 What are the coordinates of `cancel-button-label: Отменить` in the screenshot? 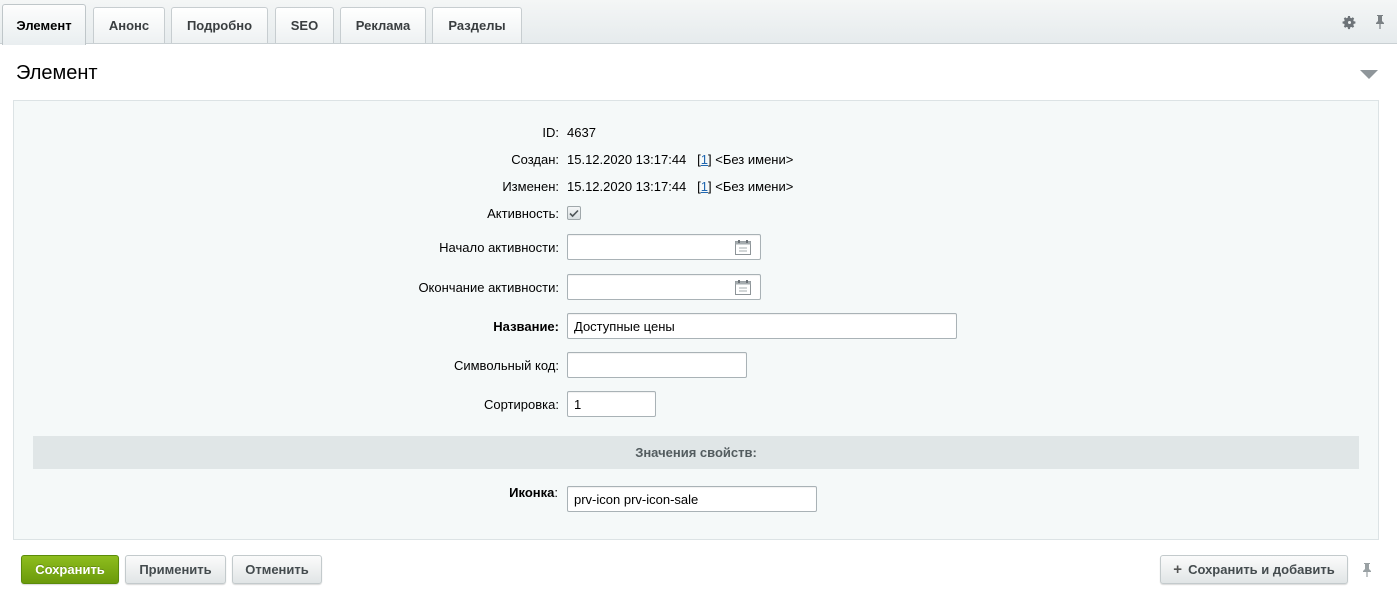 It's located at (277, 569).